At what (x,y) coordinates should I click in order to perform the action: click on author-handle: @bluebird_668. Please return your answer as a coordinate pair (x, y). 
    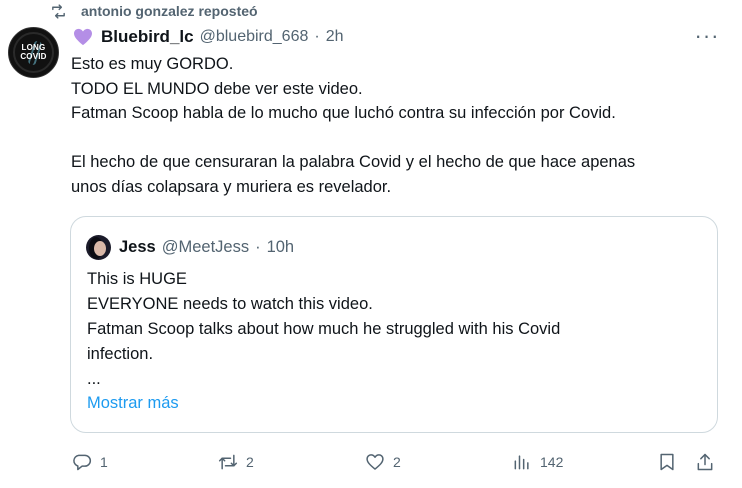
    Looking at the image, I should click on (254, 37).